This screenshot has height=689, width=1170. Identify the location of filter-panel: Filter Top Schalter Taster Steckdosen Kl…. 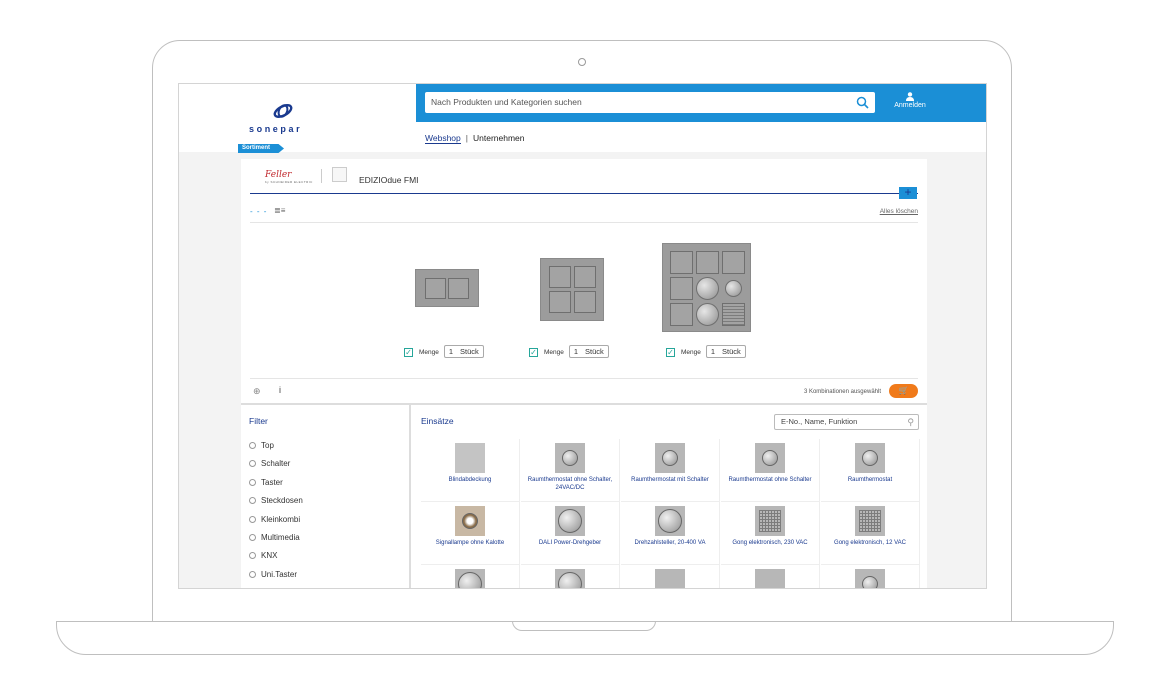
(326, 495).